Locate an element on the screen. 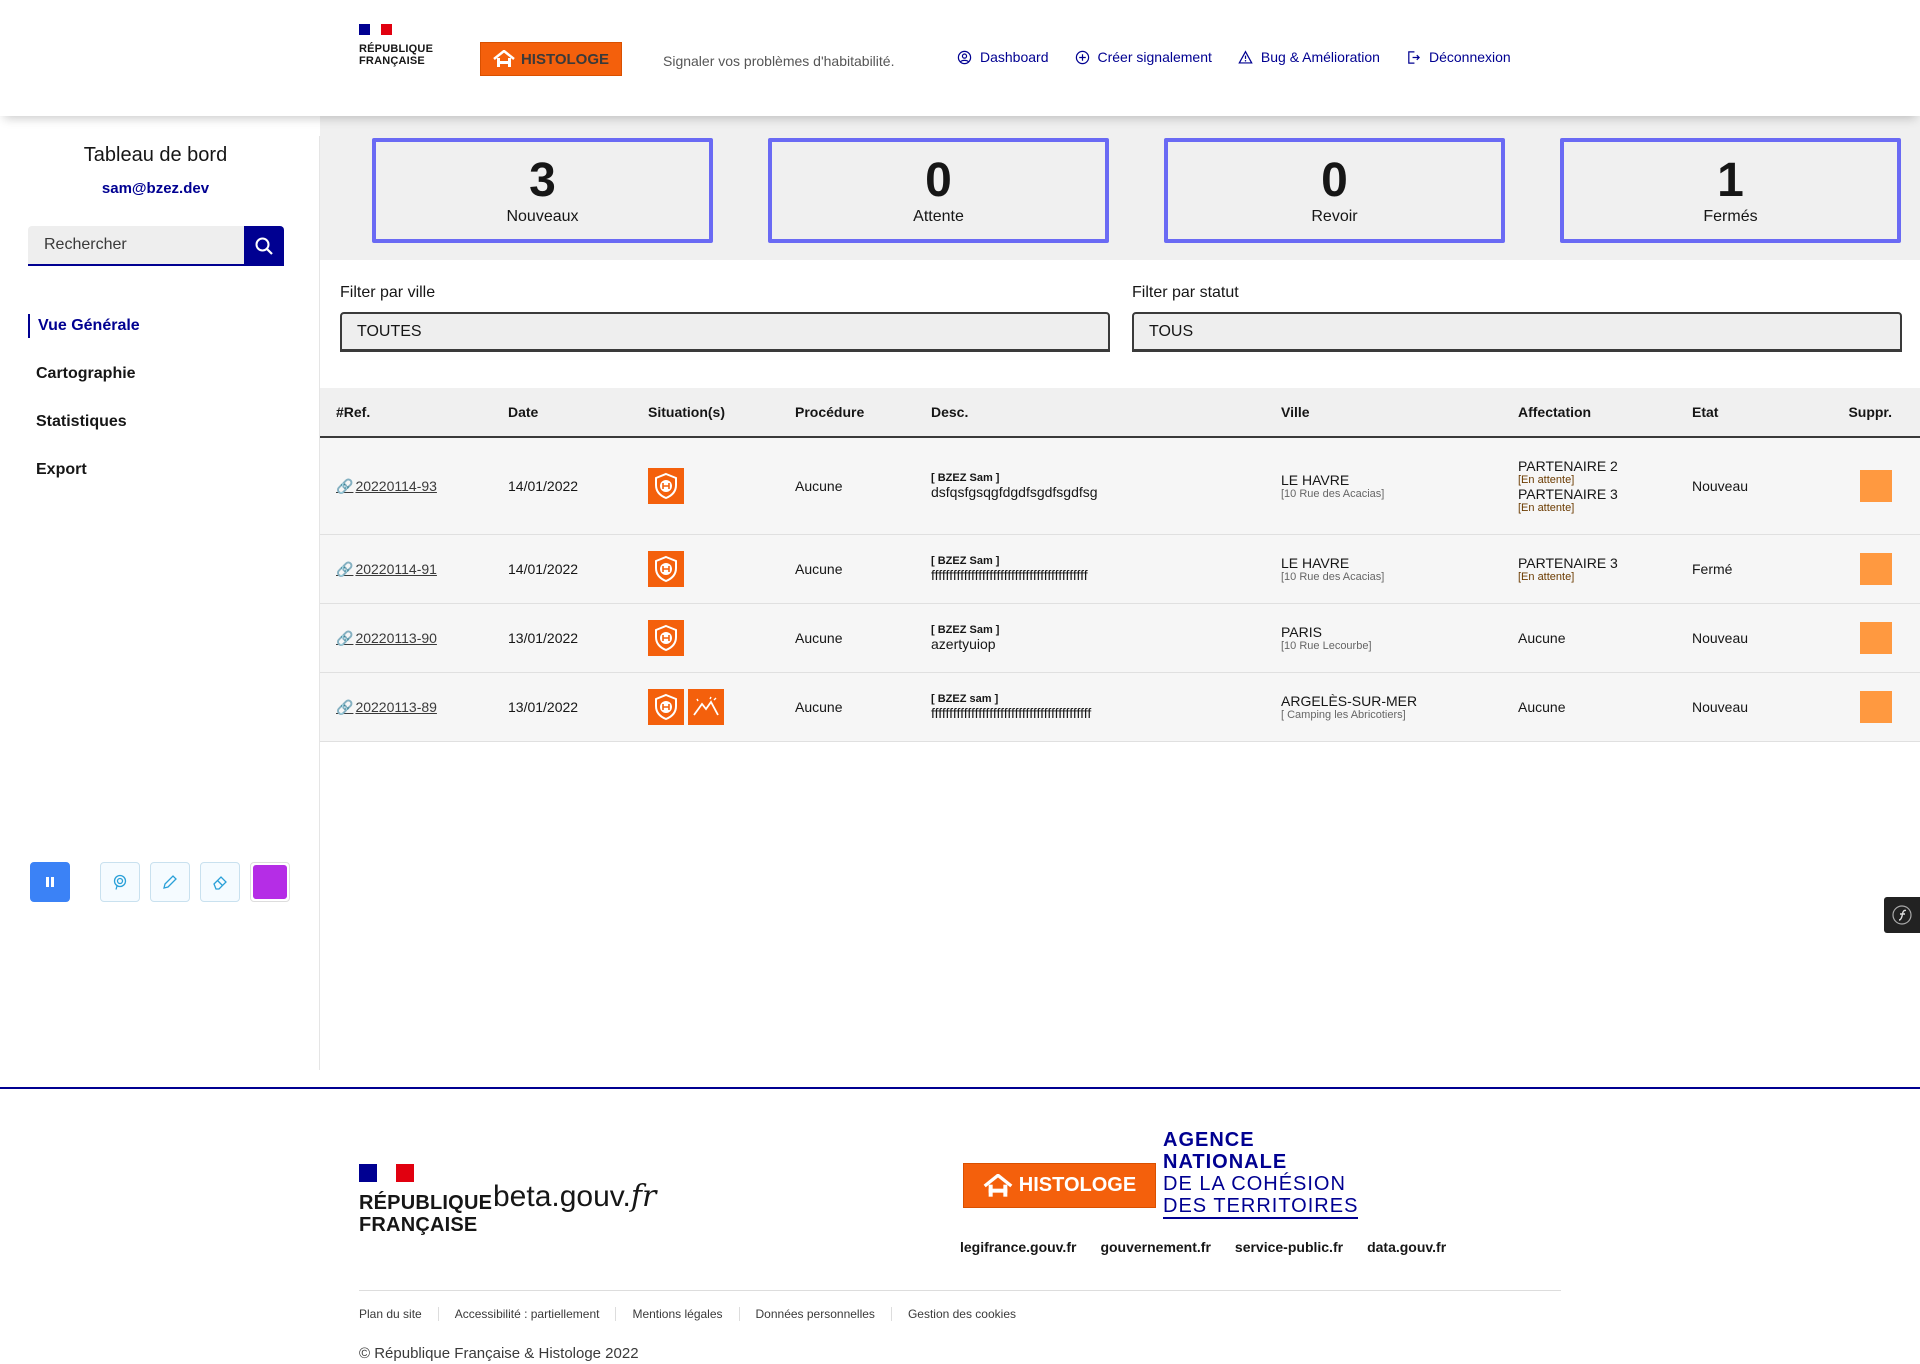  stat-card-attente: 0 Attente is located at coordinates (938, 190).